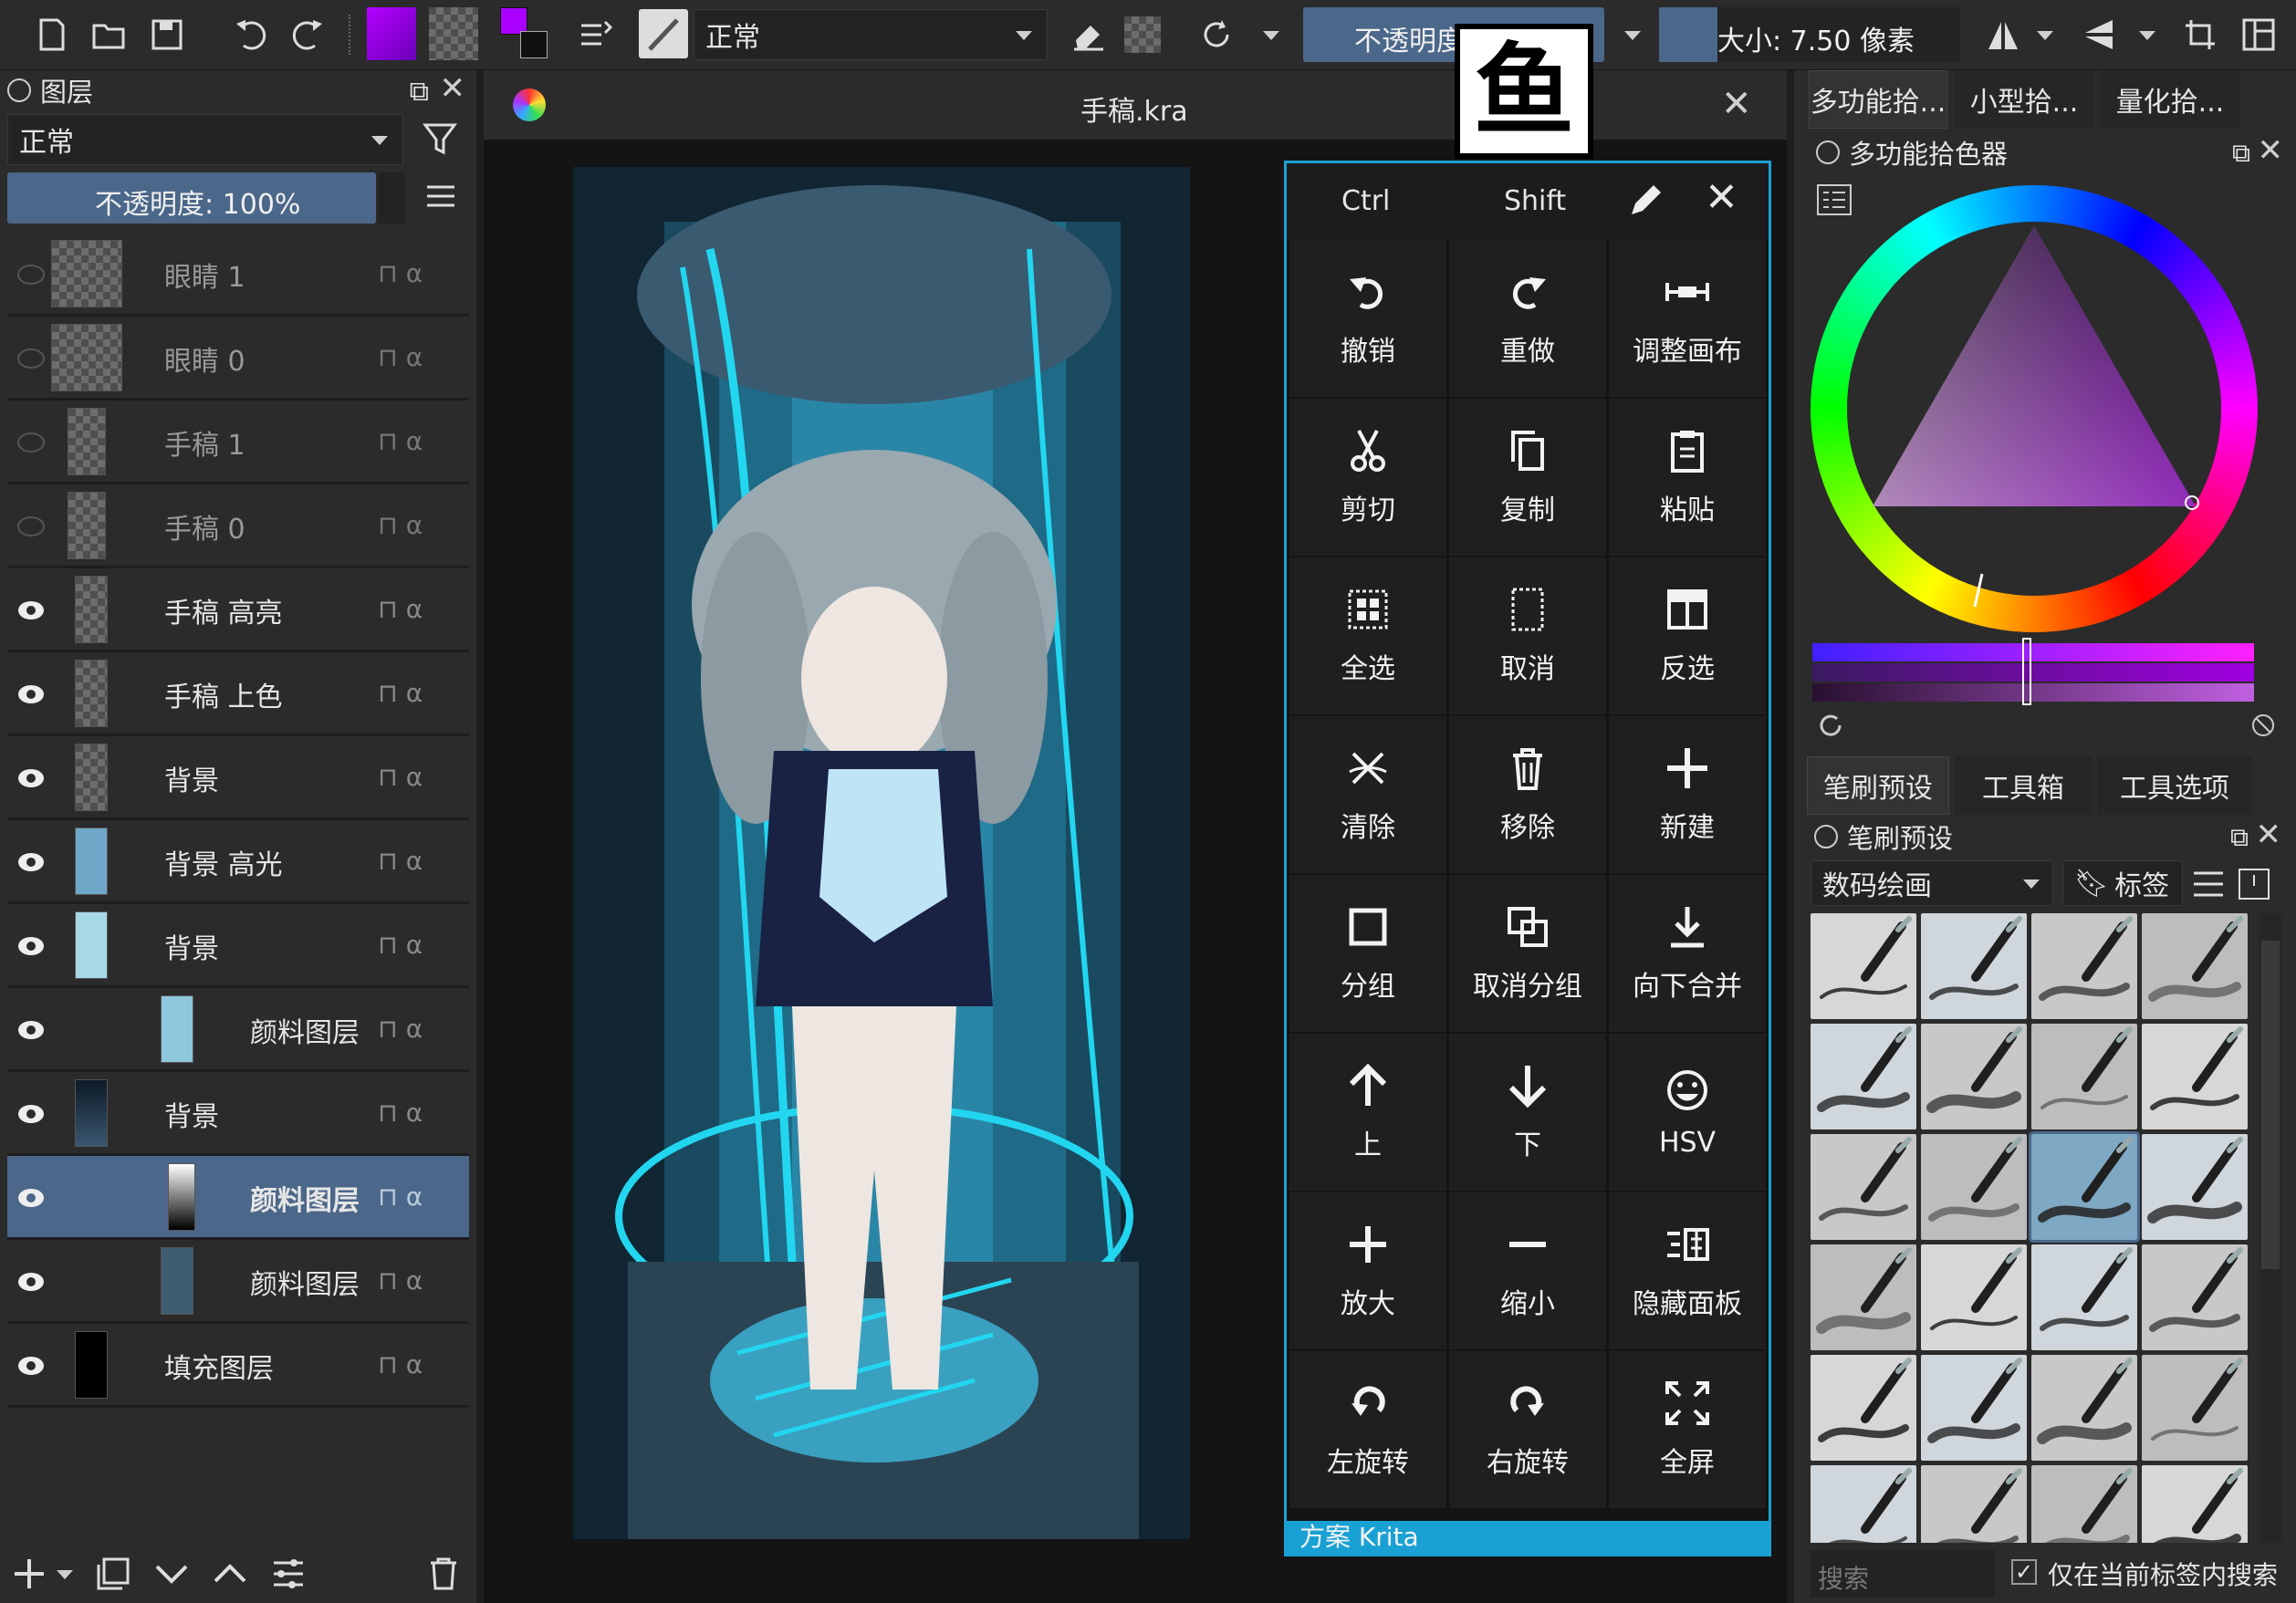 The width and height of the screenshot is (2296, 1603). Describe the element at coordinates (1216, 34) in the screenshot. I see `reload-preset-icon` at that location.